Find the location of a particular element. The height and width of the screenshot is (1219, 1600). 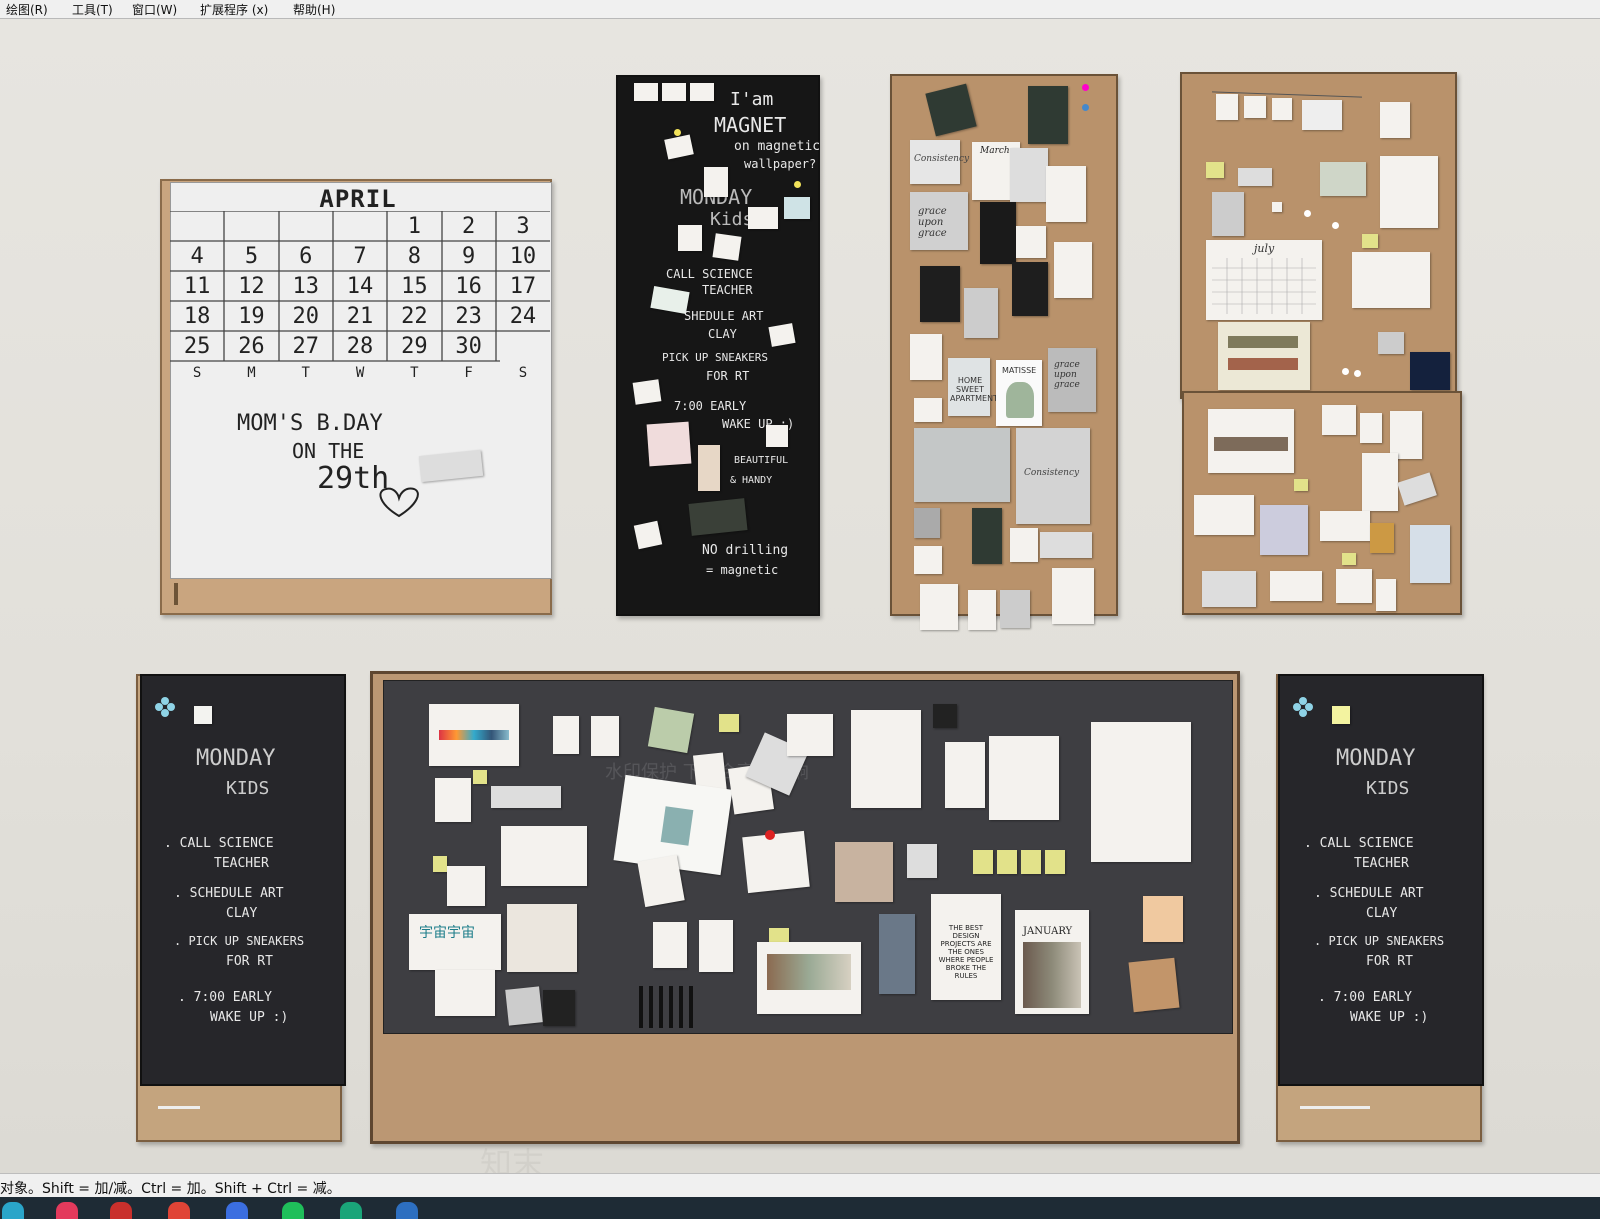

weekday-label: F is located at coordinates (468, 373).